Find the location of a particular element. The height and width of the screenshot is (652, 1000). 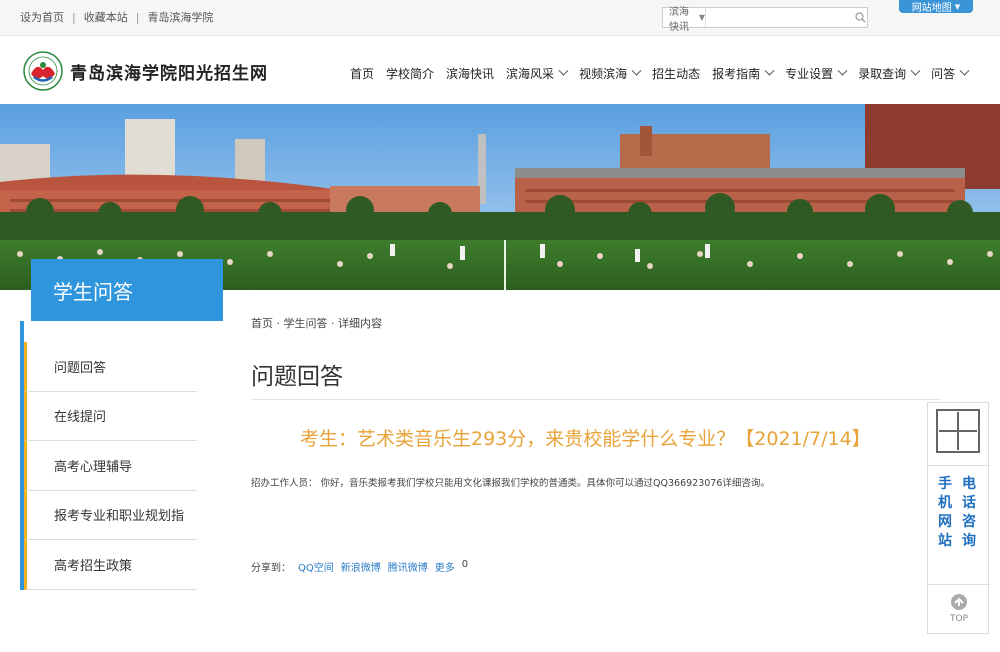

sidebar-item-ask-online: 在线提问 is located at coordinates (110, 416).